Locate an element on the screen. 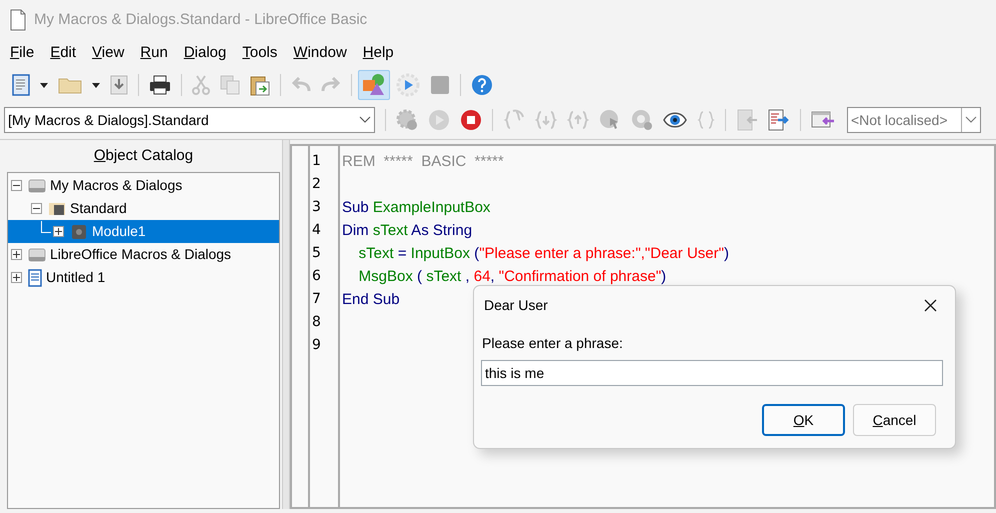 Image resolution: width=996 pixels, height=513 pixels. line-number: 4 is located at coordinates (317, 230).